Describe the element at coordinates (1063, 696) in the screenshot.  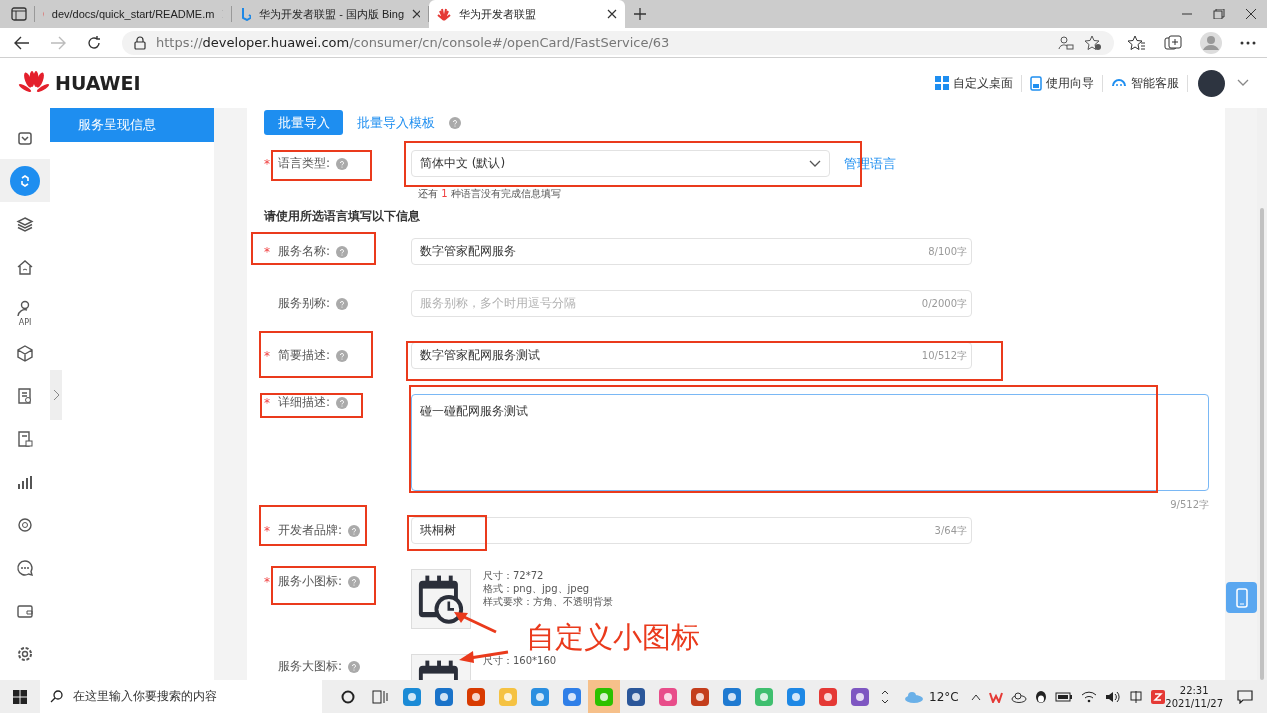
I see `battery-icon` at that location.